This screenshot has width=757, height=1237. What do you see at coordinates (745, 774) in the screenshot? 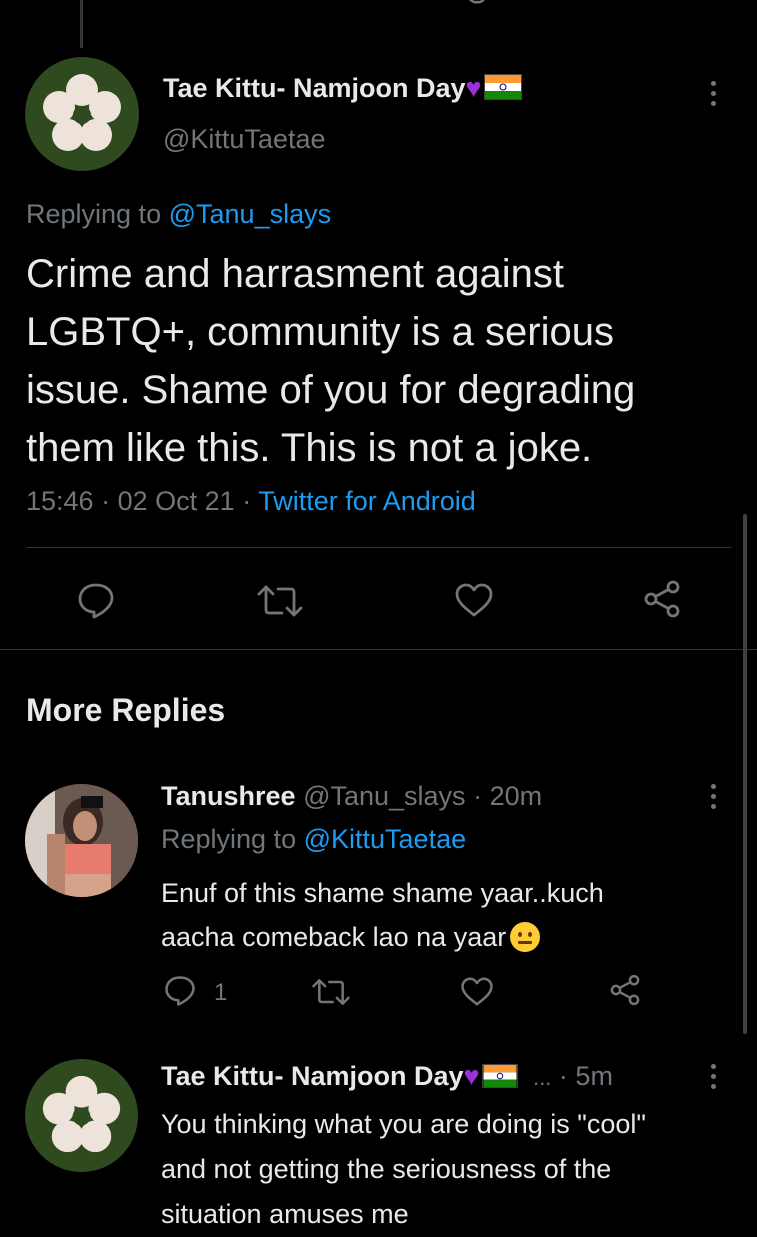
I see `scrollbar` at bounding box center [745, 774].